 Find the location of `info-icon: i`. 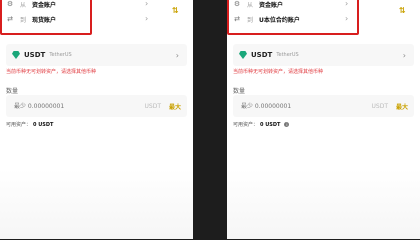

info-icon: i is located at coordinates (287, 124).